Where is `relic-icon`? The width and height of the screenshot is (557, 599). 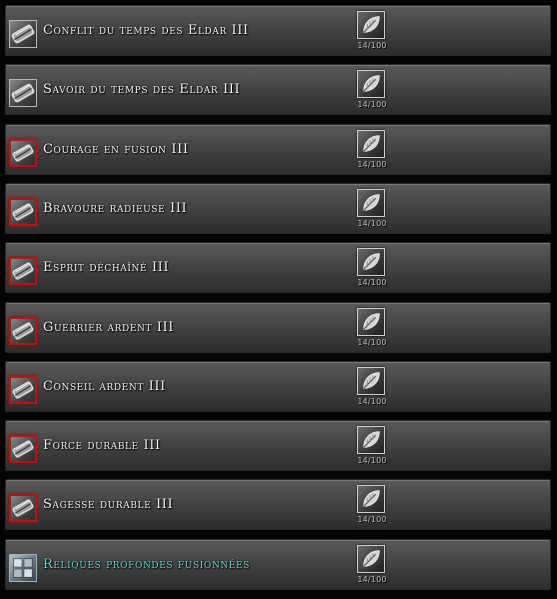 relic-icon is located at coordinates (23, 567).